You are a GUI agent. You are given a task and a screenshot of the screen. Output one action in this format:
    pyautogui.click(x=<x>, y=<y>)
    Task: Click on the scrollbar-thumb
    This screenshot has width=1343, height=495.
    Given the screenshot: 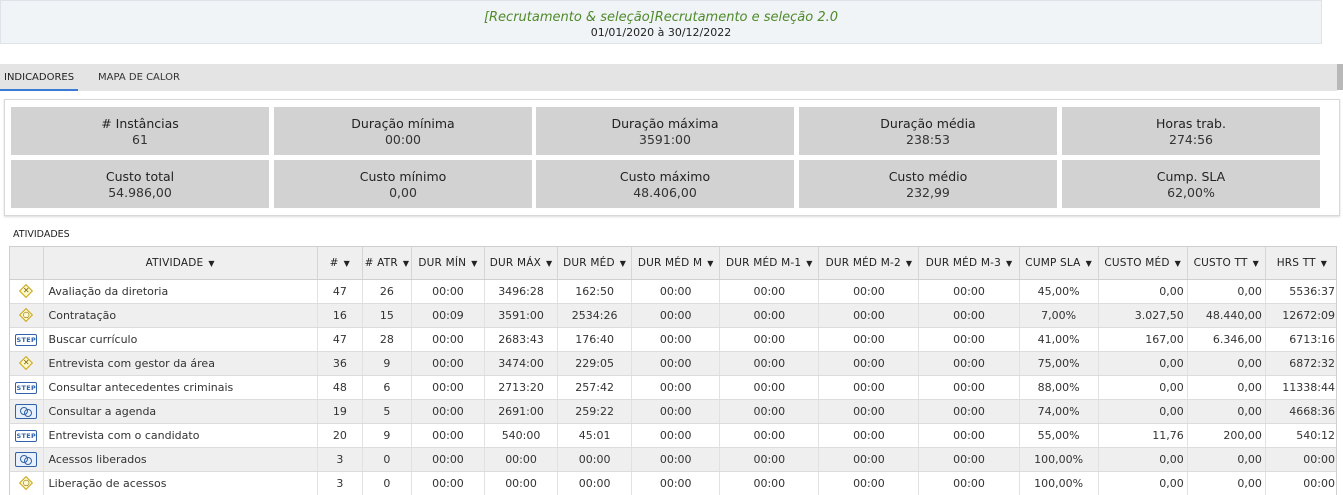 What is the action you would take?
    pyautogui.click(x=1340, y=77)
    